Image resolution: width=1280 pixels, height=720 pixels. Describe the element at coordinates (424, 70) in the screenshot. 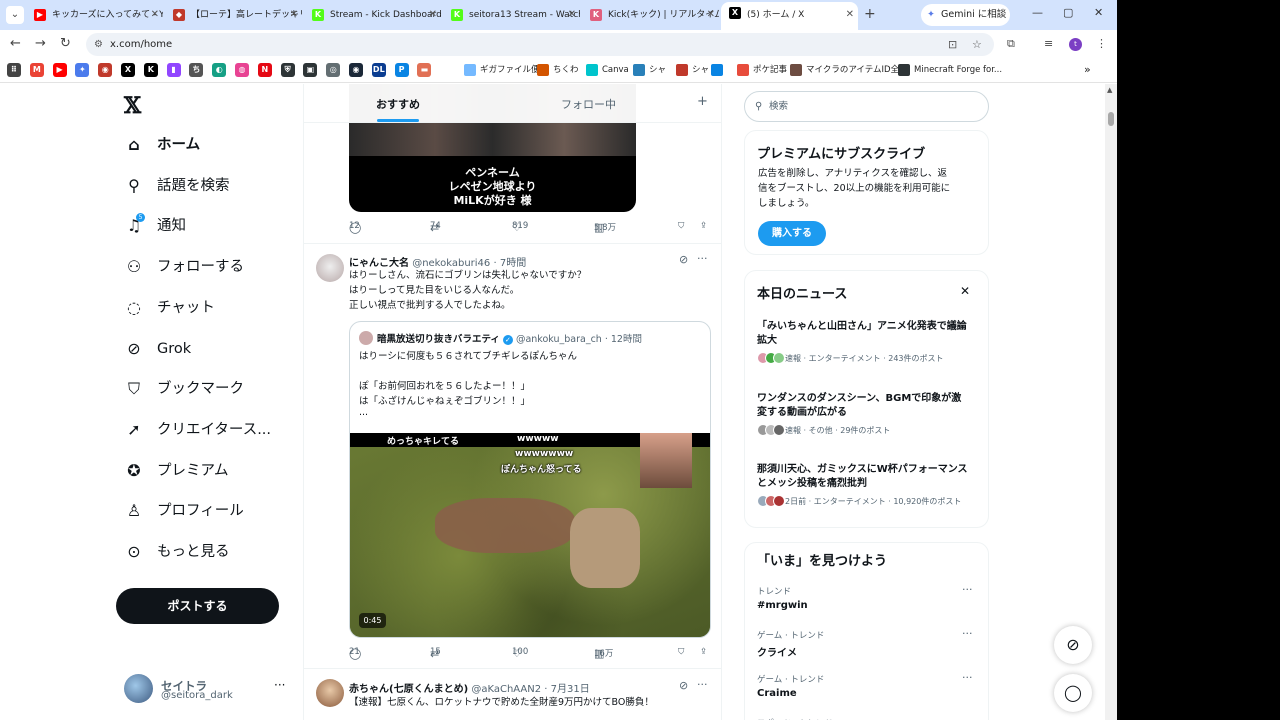

I see `bookmark-icon-18: ▬` at that location.